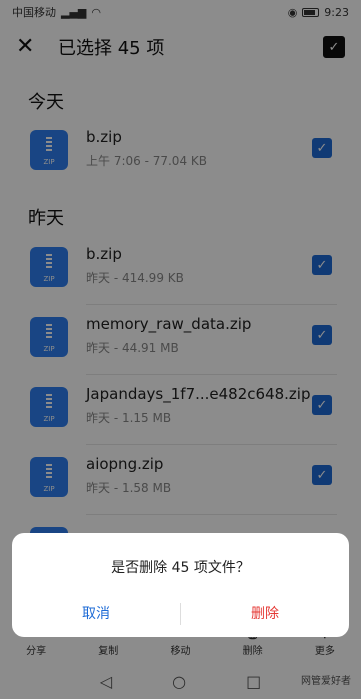 This screenshot has width=361, height=699. Describe the element at coordinates (96, 614) in the screenshot. I see `dialog-cancel-button: 取消` at that location.